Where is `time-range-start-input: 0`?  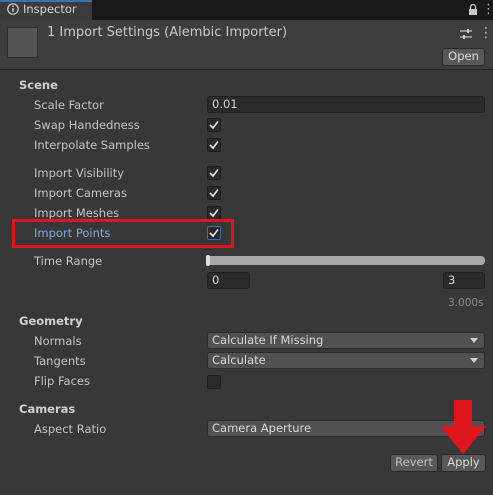 time-range-start-input: 0 is located at coordinates (228, 280).